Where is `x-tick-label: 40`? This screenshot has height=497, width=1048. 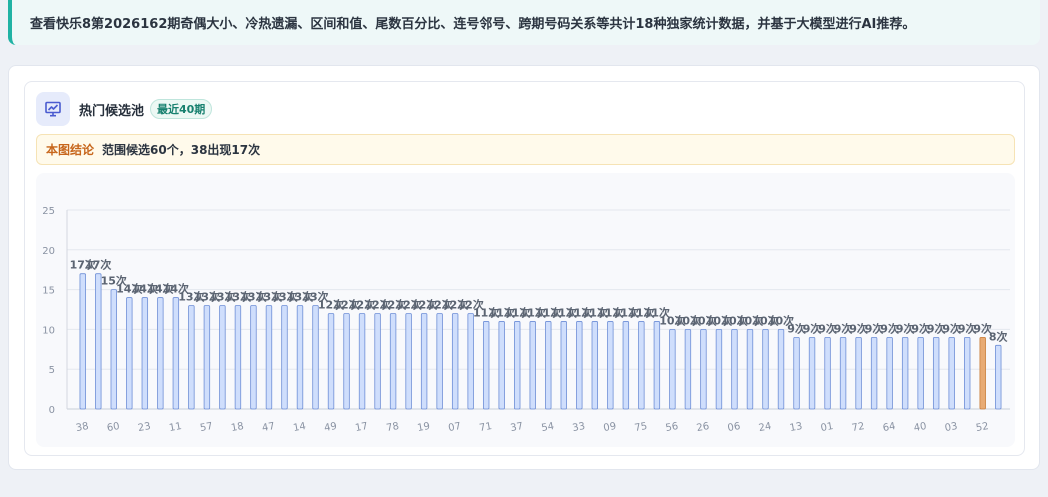 x-tick-label: 40 is located at coordinates (920, 427).